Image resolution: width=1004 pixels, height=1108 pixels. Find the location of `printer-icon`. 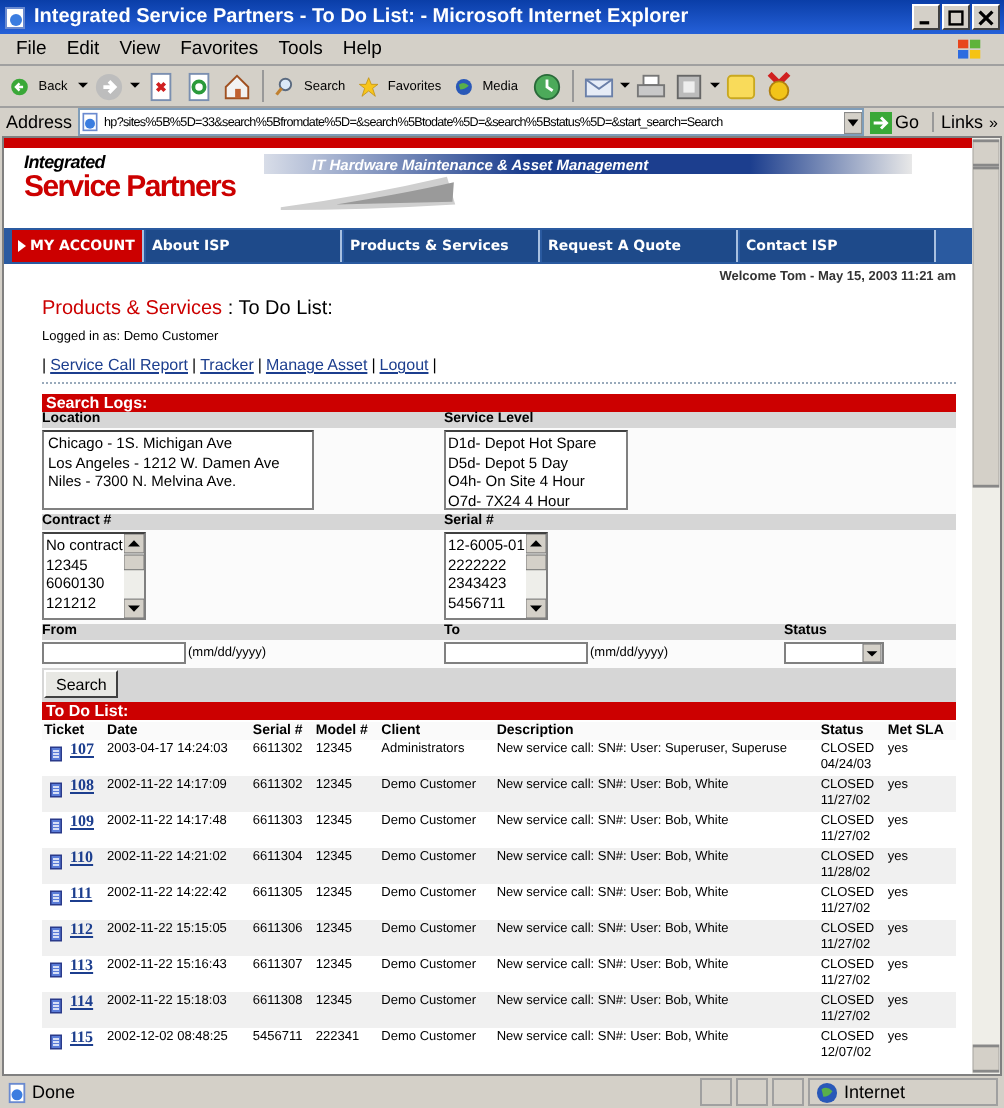

printer-icon is located at coordinates (650, 86).